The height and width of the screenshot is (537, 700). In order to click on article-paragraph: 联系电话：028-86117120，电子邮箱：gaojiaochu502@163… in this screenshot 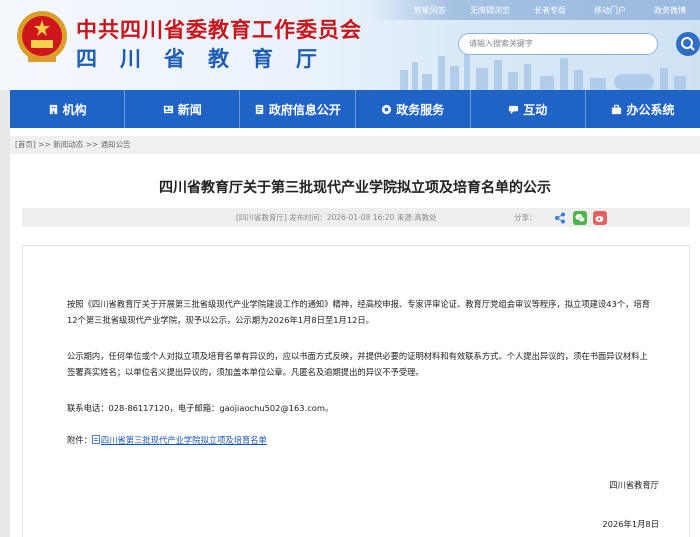, I will do `click(200, 408)`.